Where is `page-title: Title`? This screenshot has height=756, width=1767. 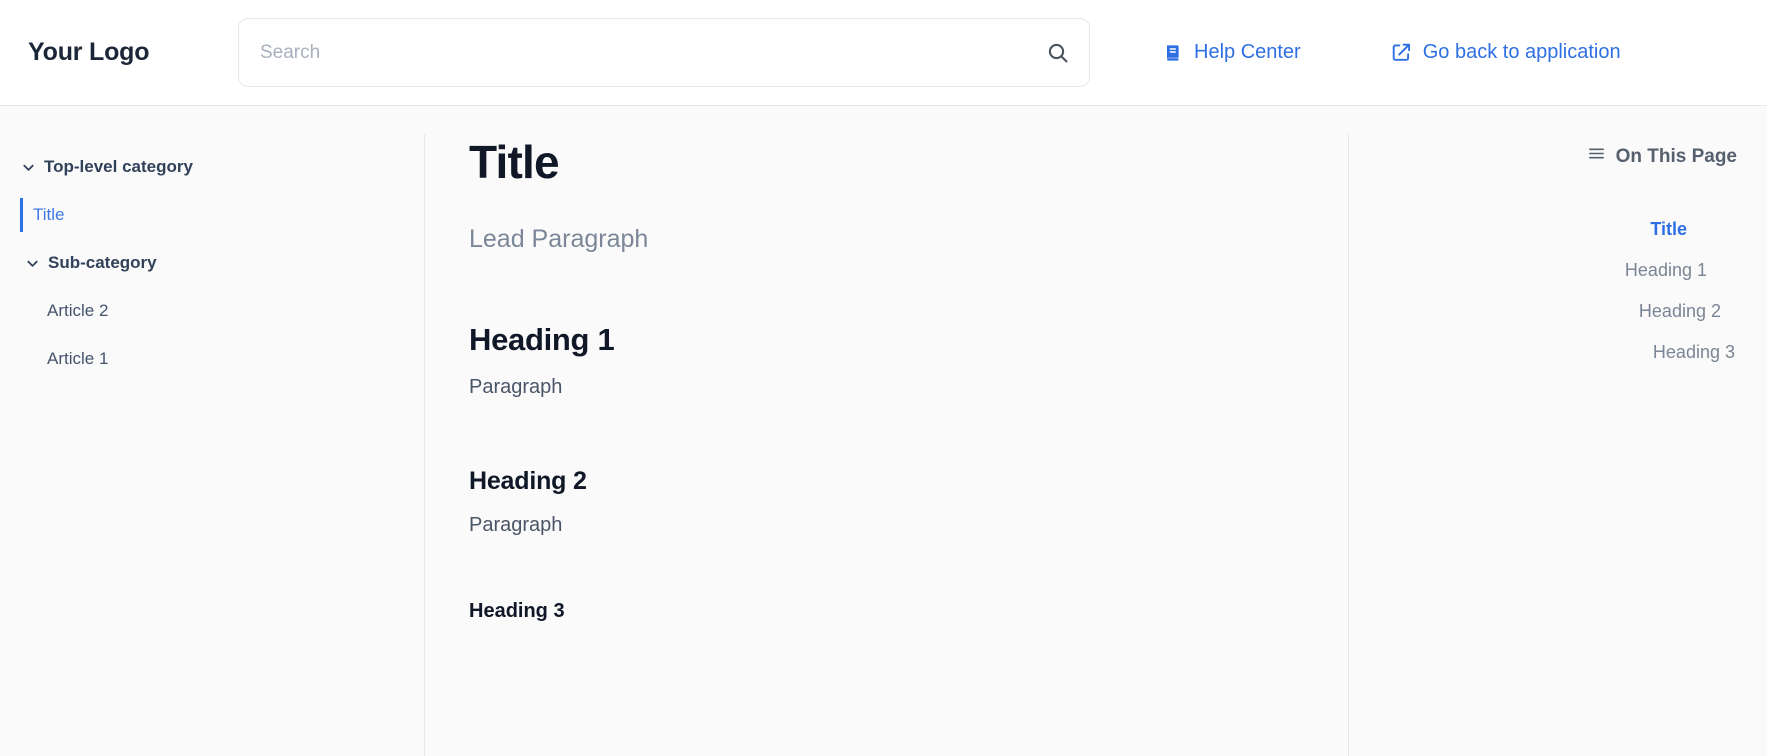 page-title: Title is located at coordinates (514, 162).